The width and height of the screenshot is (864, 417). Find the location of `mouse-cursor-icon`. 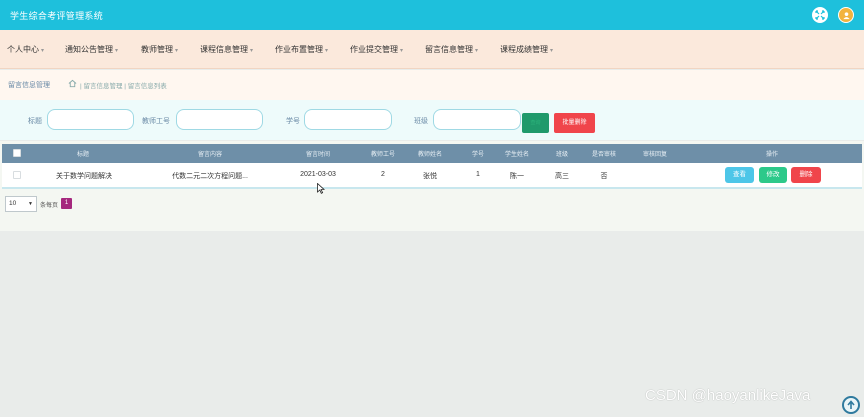

mouse-cursor-icon is located at coordinates (321, 188).